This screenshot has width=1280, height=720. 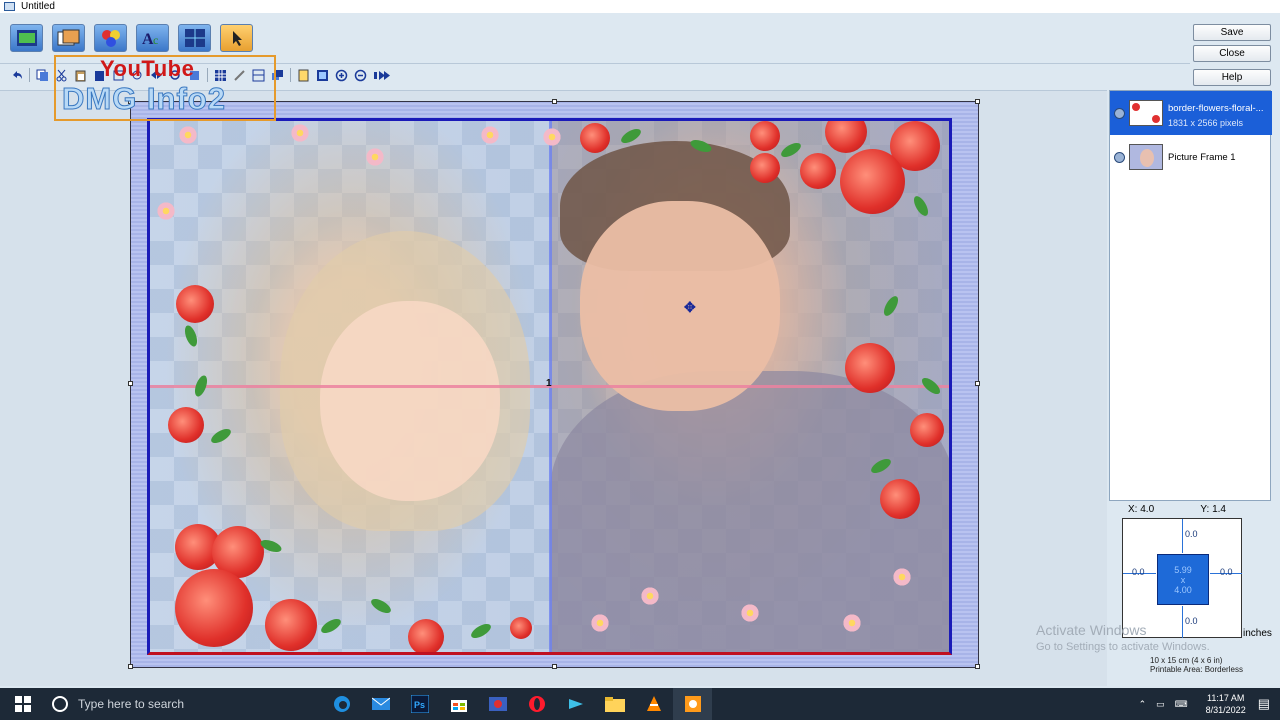 I want to click on size-separator: x, so click(x=1183, y=579).